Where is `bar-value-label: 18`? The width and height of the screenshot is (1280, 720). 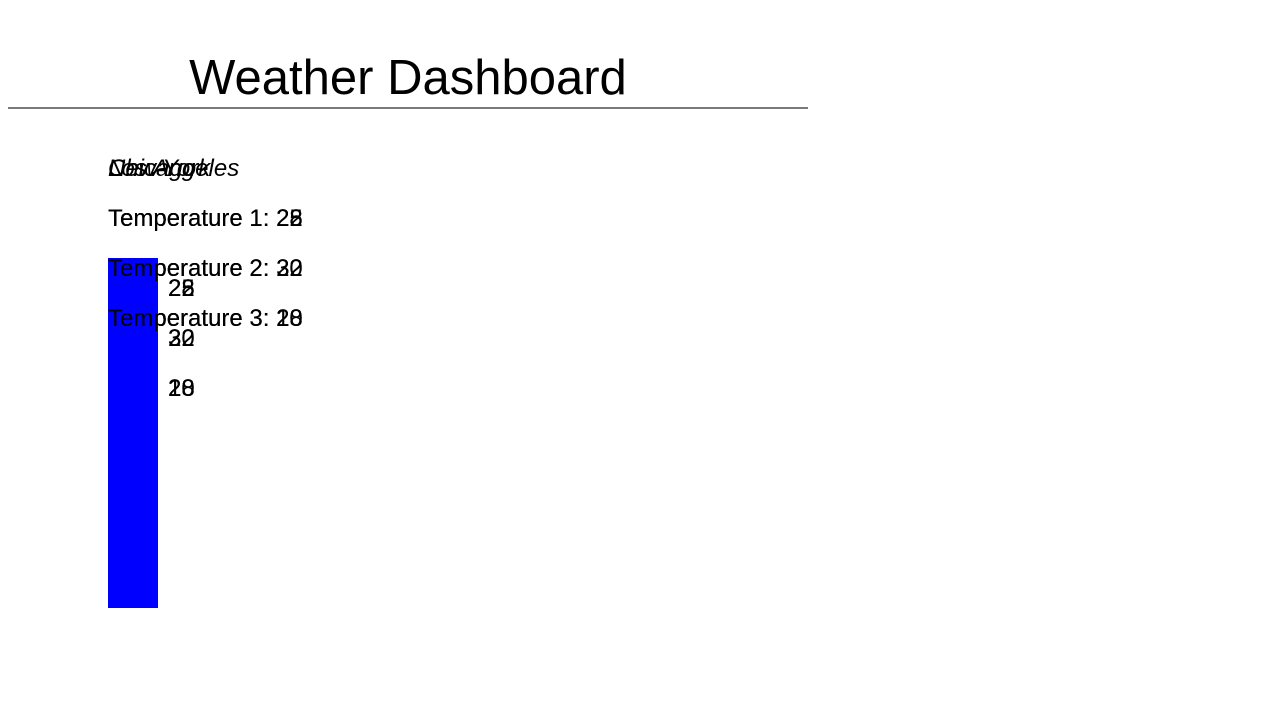 bar-value-label: 18 is located at coordinates (181, 388).